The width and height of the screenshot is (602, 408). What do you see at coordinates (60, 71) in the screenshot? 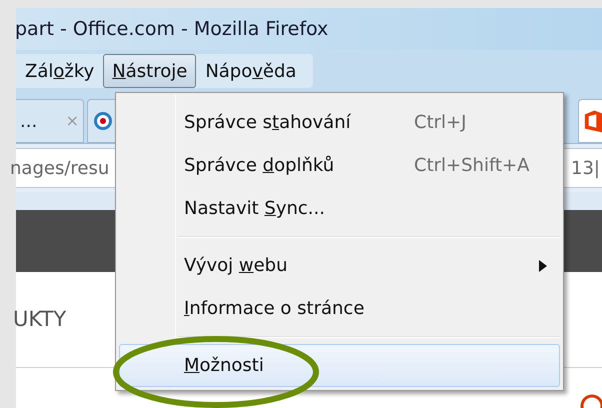
I see `menu-bar-item: Záložky` at bounding box center [60, 71].